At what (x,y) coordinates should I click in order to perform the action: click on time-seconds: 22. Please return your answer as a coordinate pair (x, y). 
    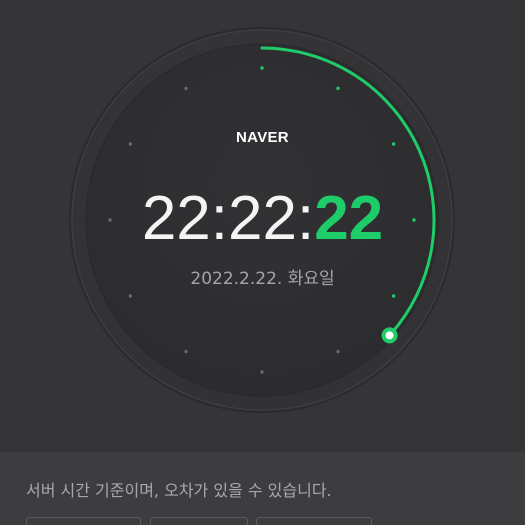
    Looking at the image, I should click on (349, 218).